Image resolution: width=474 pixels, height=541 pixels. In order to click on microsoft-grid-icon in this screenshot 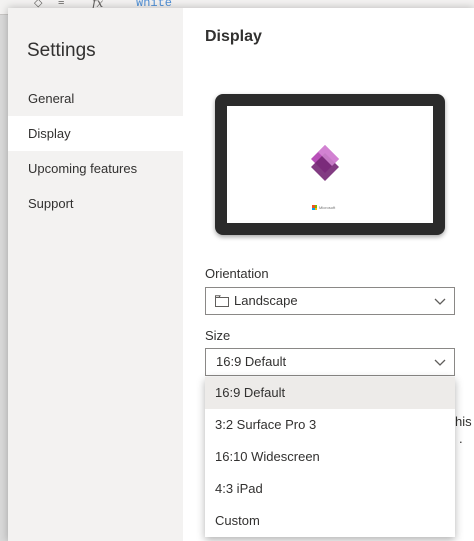, I will do `click(314, 207)`.